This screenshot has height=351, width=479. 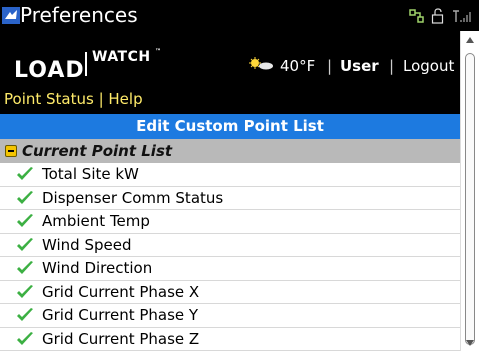 What do you see at coordinates (230, 269) in the screenshot?
I see `list-item: Wind Direction` at bounding box center [230, 269].